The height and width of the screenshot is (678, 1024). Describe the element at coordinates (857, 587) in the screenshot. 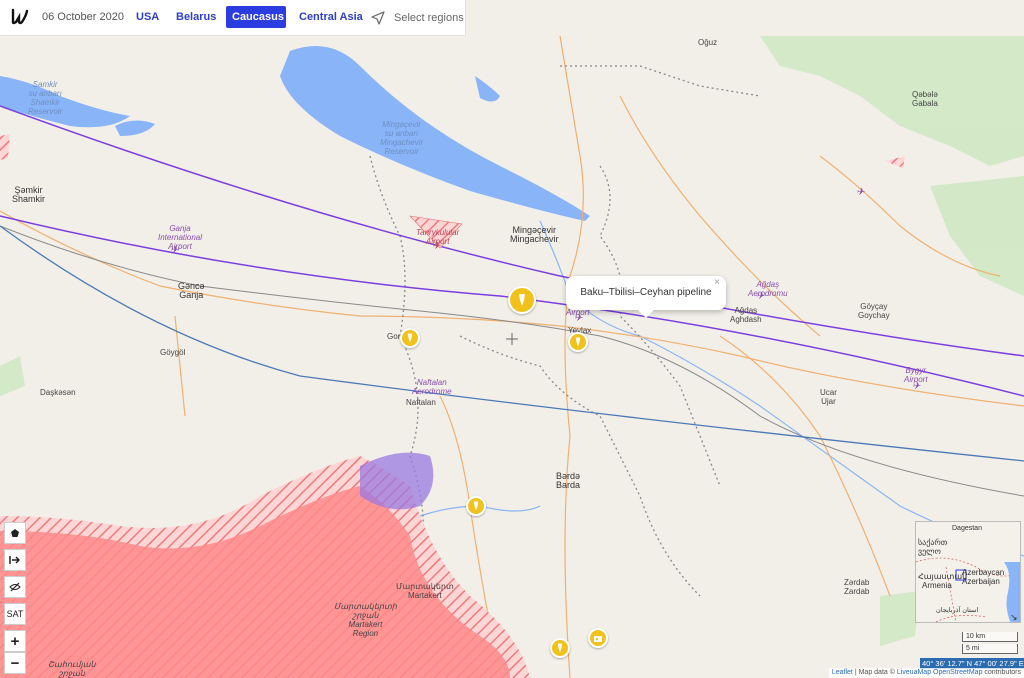

I see `label-zardab: Zərdab Zardab` at that location.